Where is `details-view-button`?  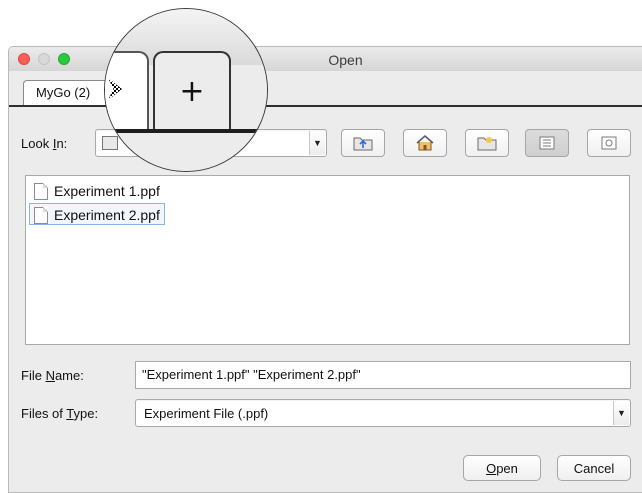 details-view-button is located at coordinates (609, 143).